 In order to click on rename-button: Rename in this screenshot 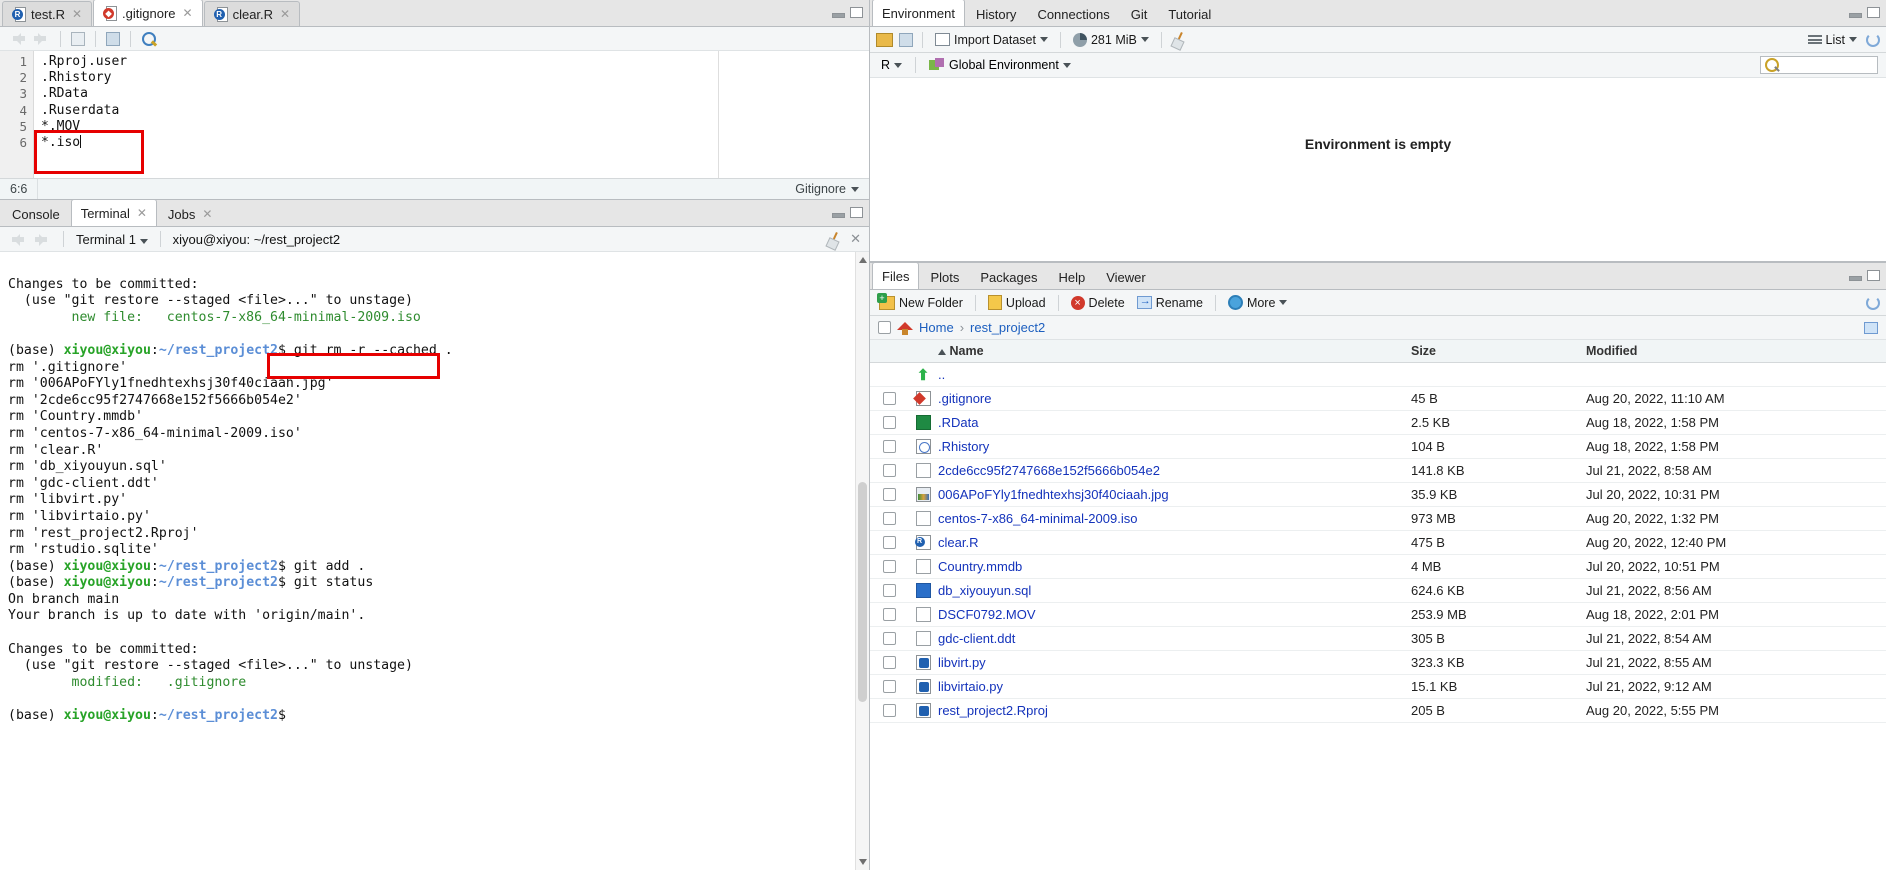, I will do `click(1170, 303)`.